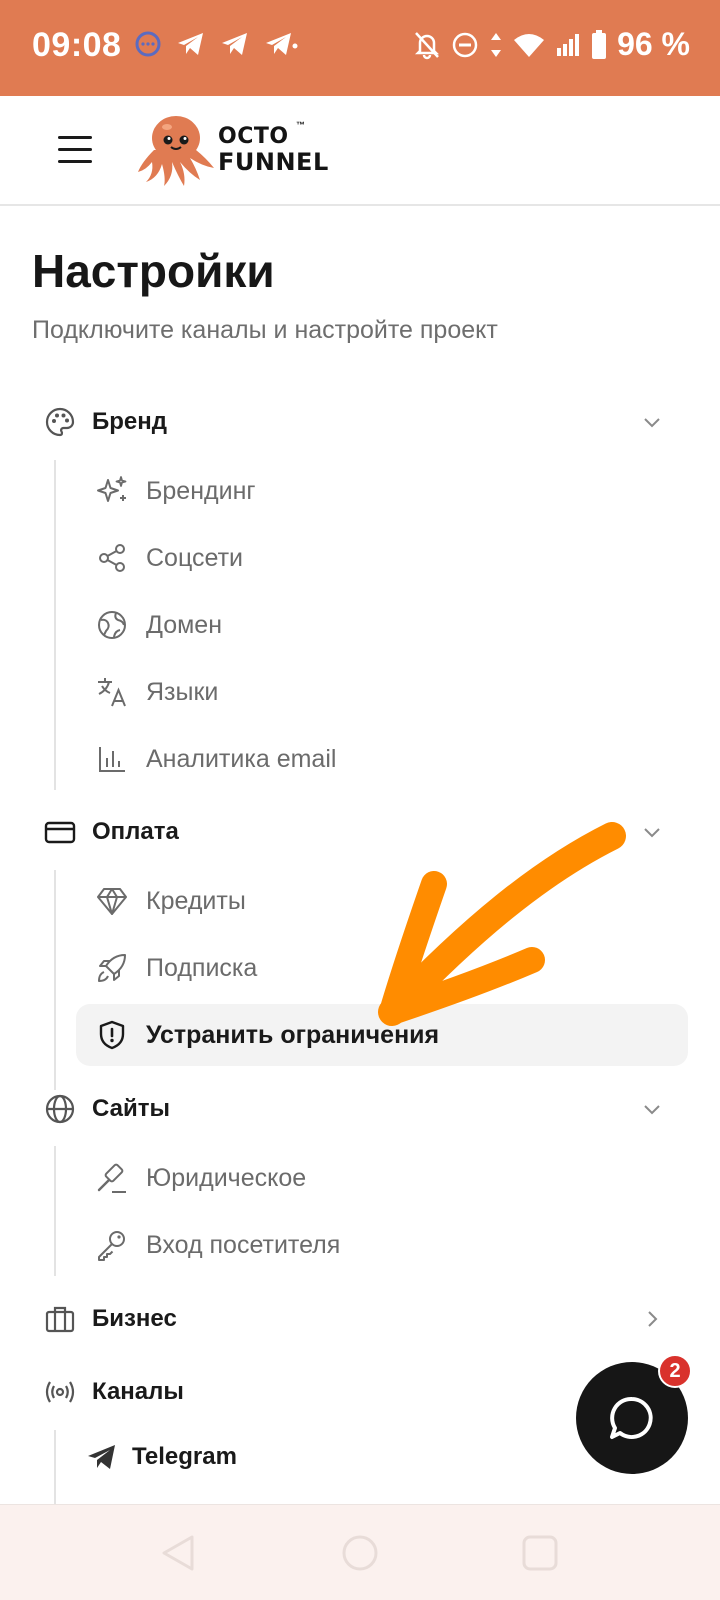 The height and width of the screenshot is (1600, 720). What do you see at coordinates (112, 1178) in the screenshot?
I see `gavel-icon` at bounding box center [112, 1178].